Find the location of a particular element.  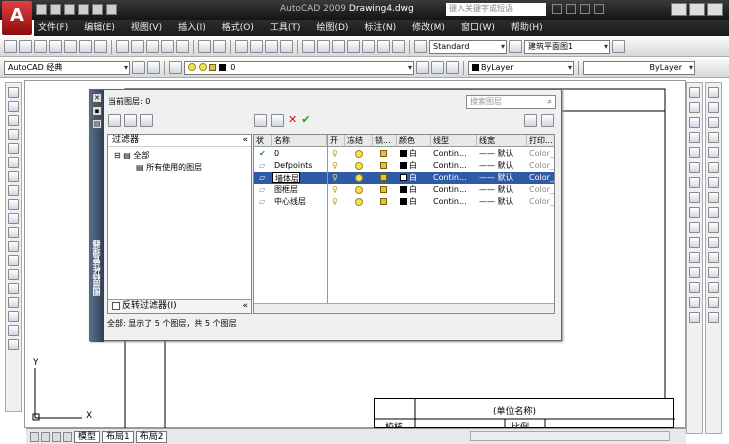

join-icon is located at coordinates (694, 272).